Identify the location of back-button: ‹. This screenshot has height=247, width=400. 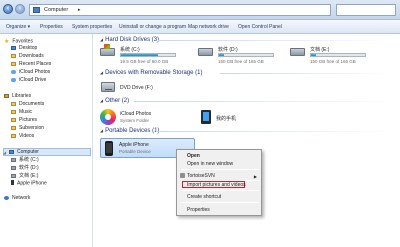
(8, 9).